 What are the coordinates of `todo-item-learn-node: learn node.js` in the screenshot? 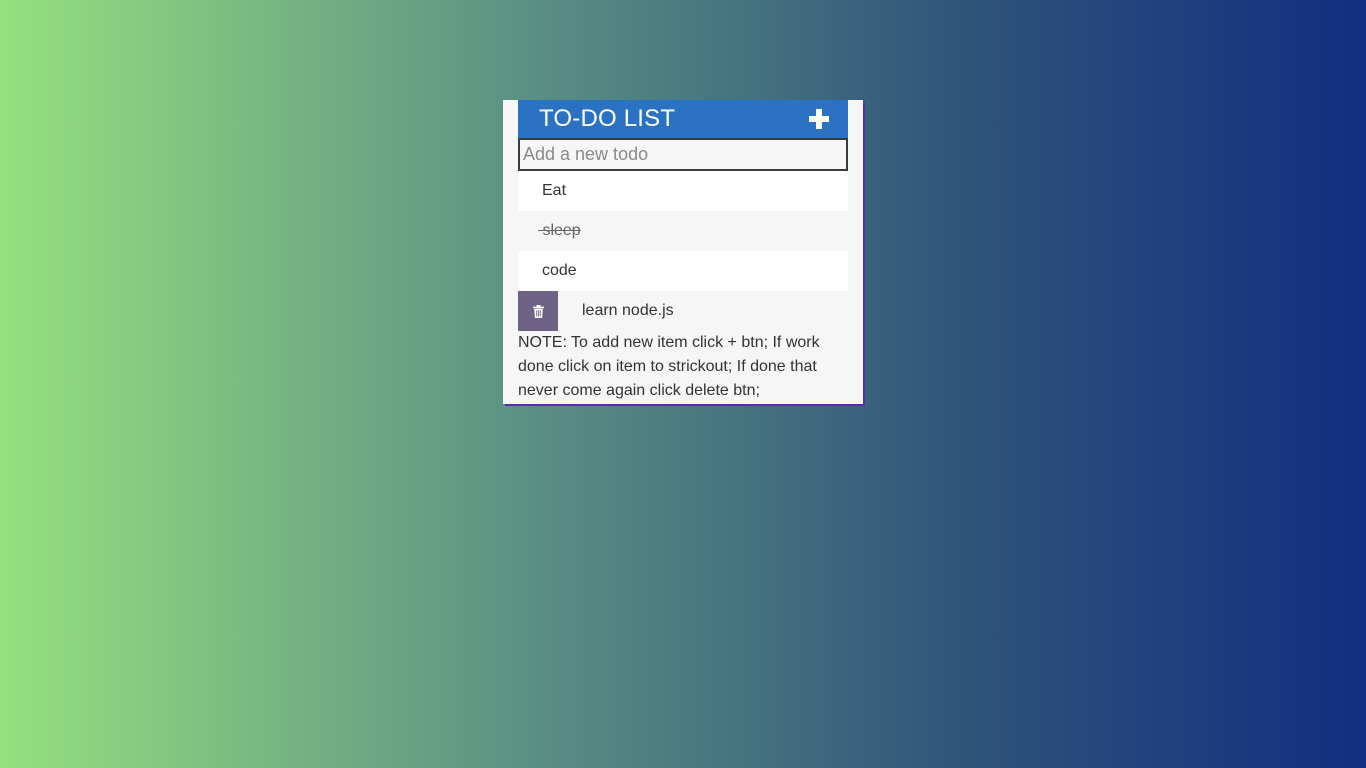 It's located at (683, 311).